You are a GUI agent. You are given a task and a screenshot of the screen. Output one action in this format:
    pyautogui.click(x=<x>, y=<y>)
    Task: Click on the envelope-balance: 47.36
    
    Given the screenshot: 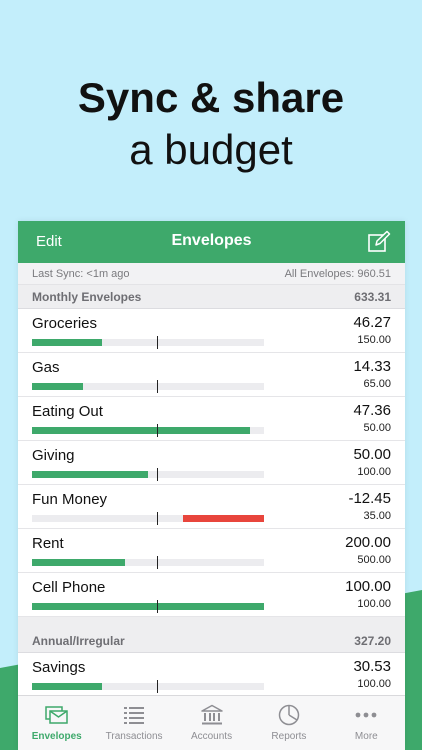 What is the action you would take?
    pyautogui.click(x=372, y=410)
    